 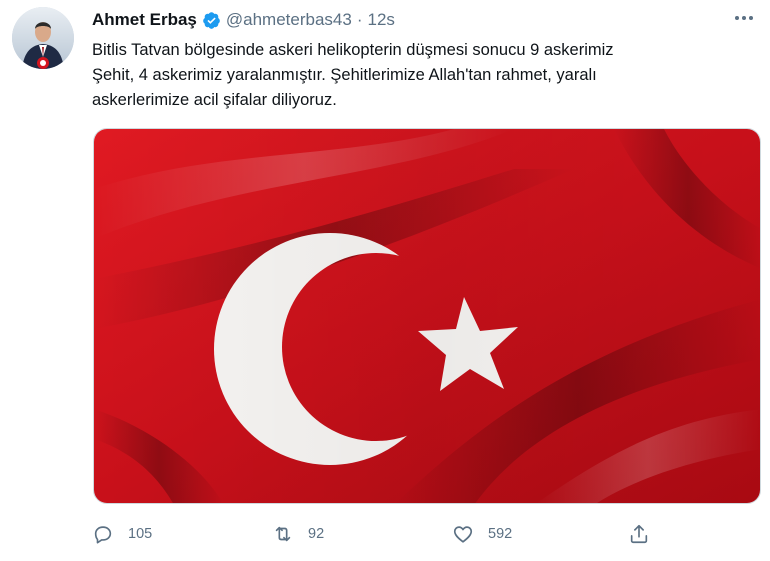 What do you see at coordinates (103, 535) in the screenshot?
I see `reply-icon` at bounding box center [103, 535].